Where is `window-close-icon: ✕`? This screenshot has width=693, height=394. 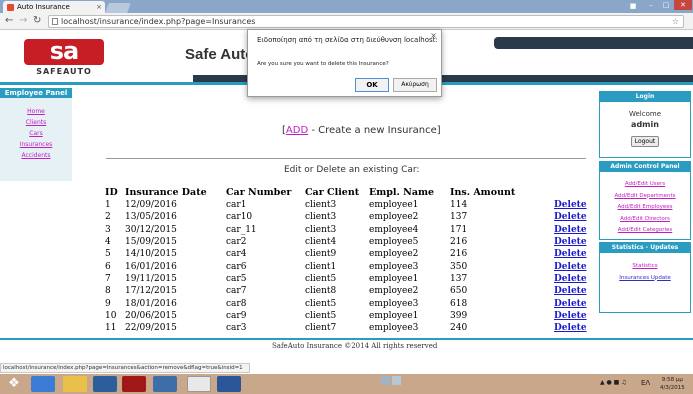
window-close-icon: ✕ is located at coordinates (683, 5).